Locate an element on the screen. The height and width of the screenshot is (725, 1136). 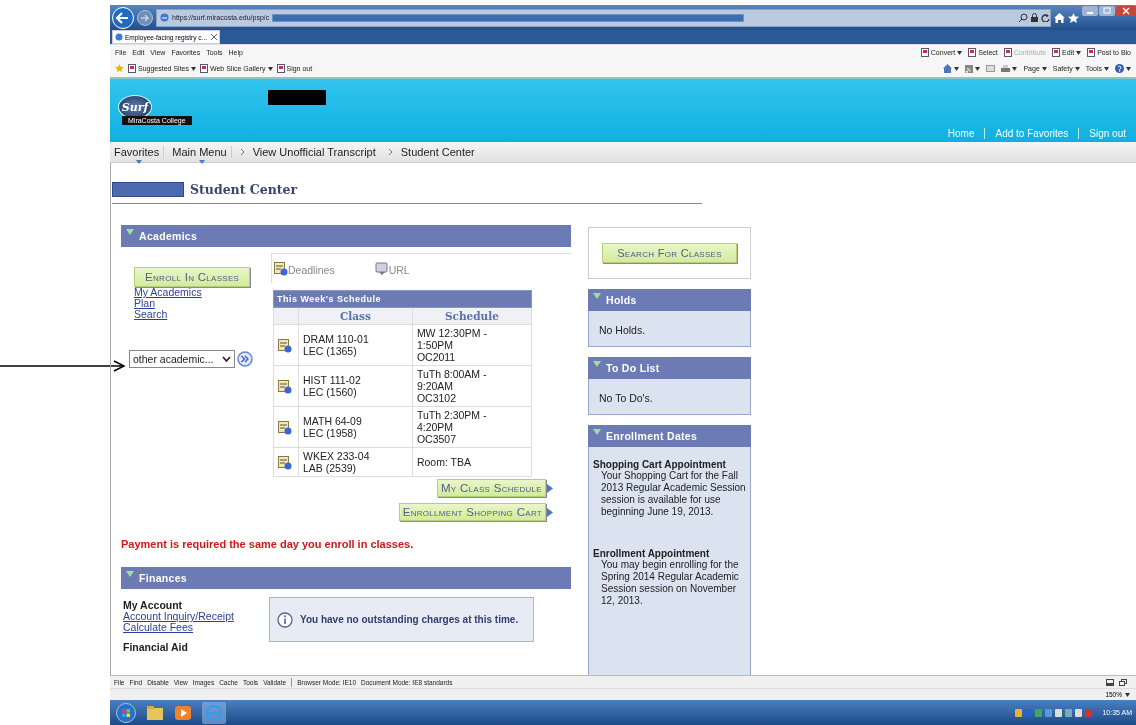
class-section: LEC (1958) is located at coordinates (355, 433).